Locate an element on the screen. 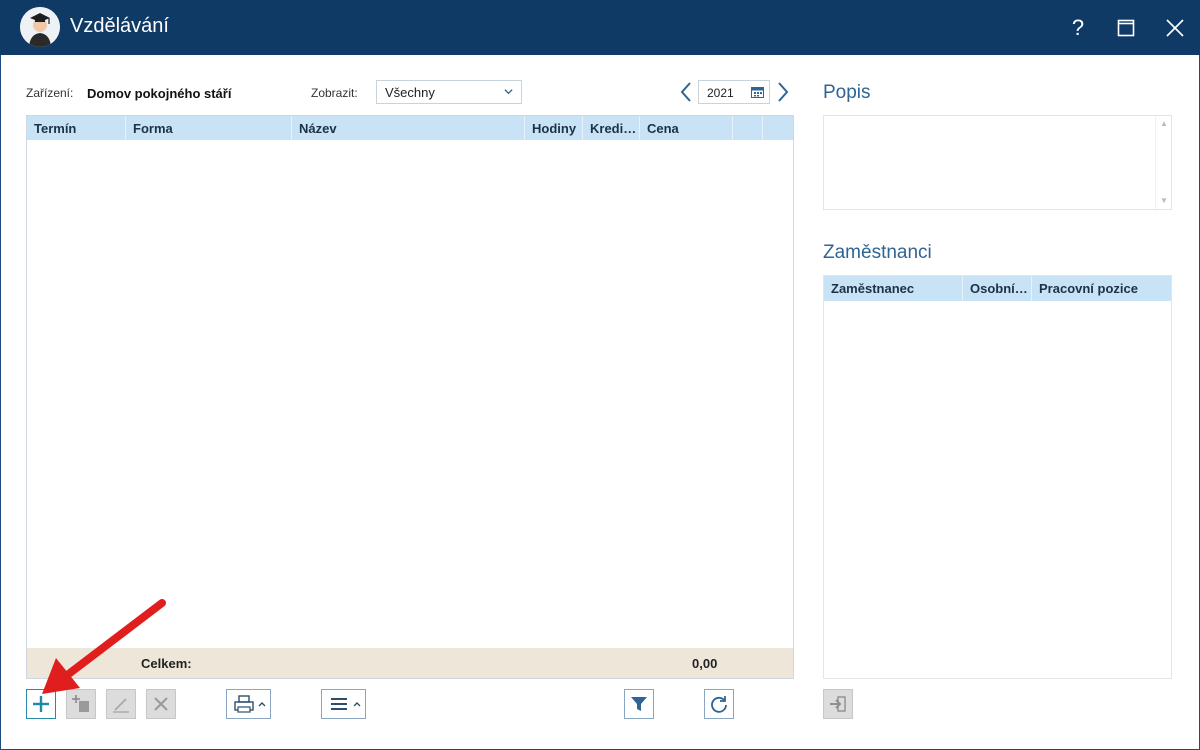 The width and height of the screenshot is (1200, 750). funnel-icon is located at coordinates (639, 704).